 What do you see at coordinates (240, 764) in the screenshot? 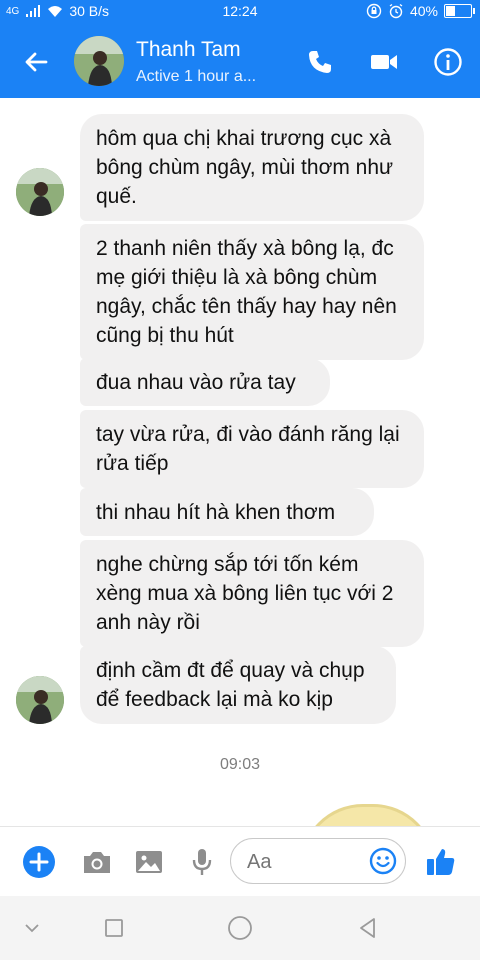
I see `message-timestamp: 09:03` at bounding box center [240, 764].